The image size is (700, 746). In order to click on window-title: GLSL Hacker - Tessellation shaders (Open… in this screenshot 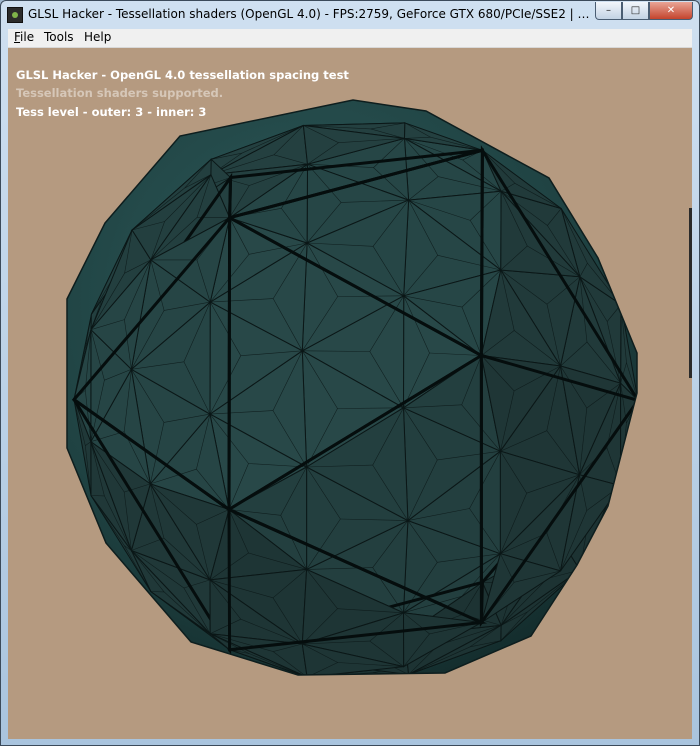, I will do `click(310, 14)`.